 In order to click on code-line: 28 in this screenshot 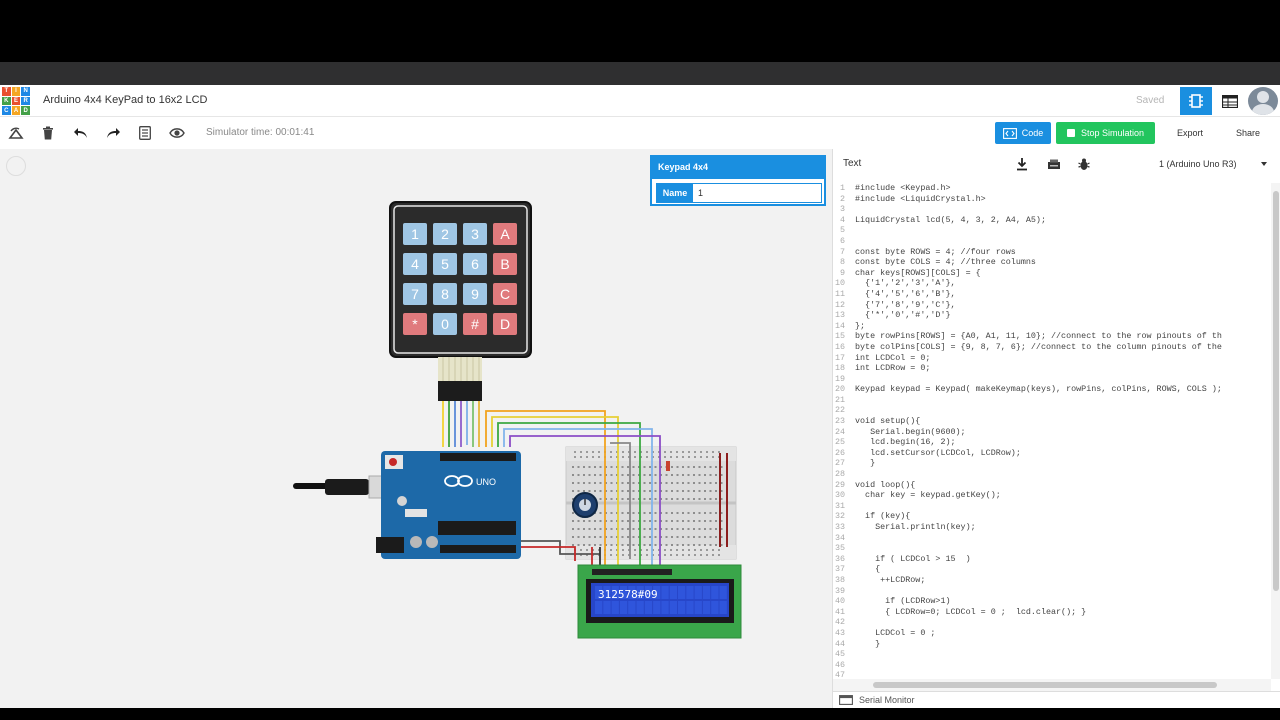, I will do `click(1052, 474)`.